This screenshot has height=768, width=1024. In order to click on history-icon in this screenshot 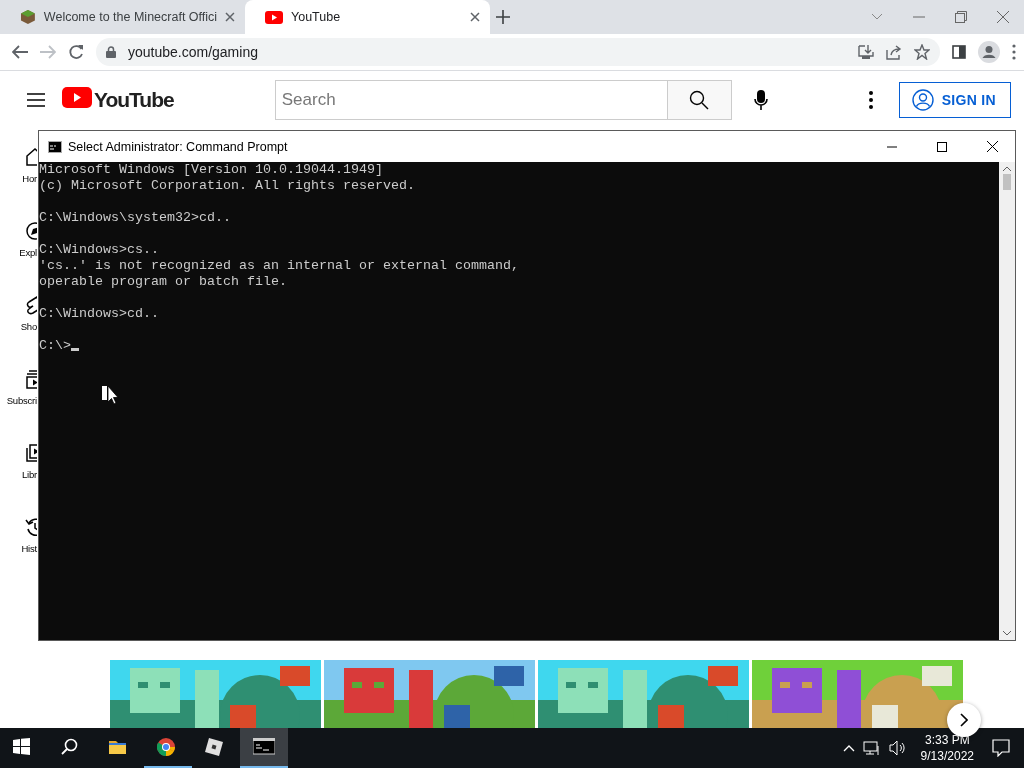, I will do `click(31, 527)`.